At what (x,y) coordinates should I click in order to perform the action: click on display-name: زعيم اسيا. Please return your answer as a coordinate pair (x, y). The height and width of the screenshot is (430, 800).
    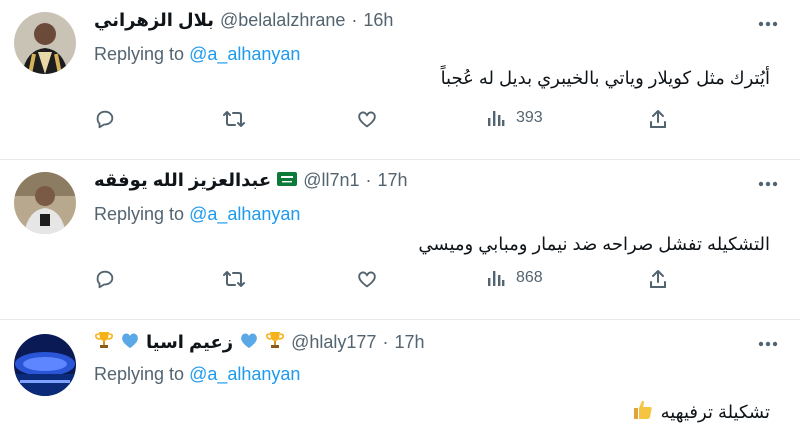
    Looking at the image, I should click on (189, 342).